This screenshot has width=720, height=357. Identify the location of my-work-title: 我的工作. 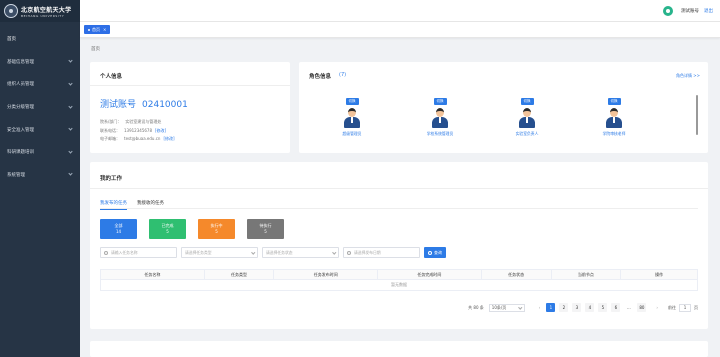
(111, 179).